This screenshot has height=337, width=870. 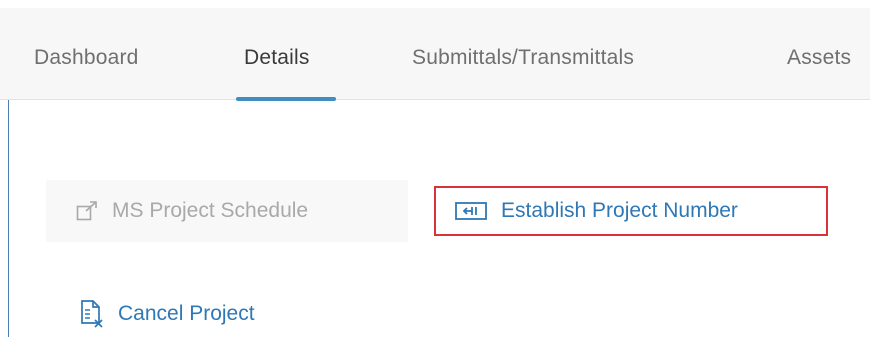 I want to click on establish-project-number-button: Establish Project Number, so click(x=631, y=211).